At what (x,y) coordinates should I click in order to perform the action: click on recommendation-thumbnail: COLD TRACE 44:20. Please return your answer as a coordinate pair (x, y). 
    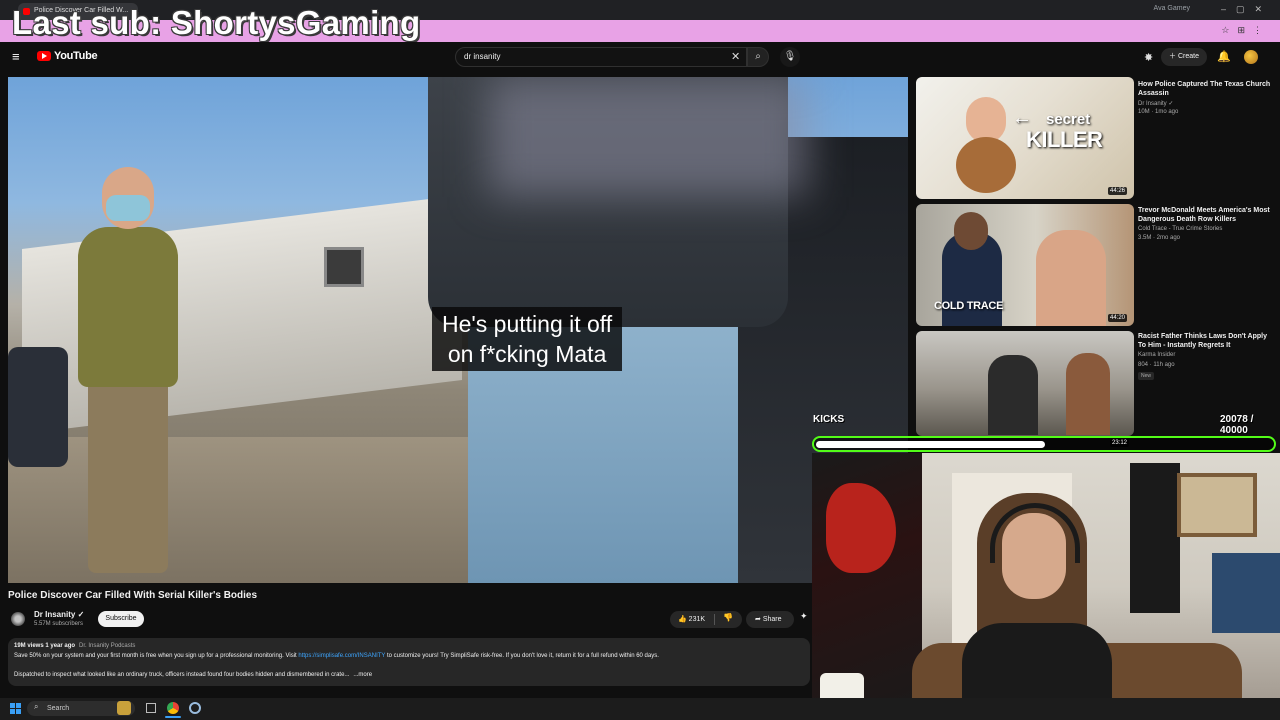
    Looking at the image, I should click on (1025, 265).